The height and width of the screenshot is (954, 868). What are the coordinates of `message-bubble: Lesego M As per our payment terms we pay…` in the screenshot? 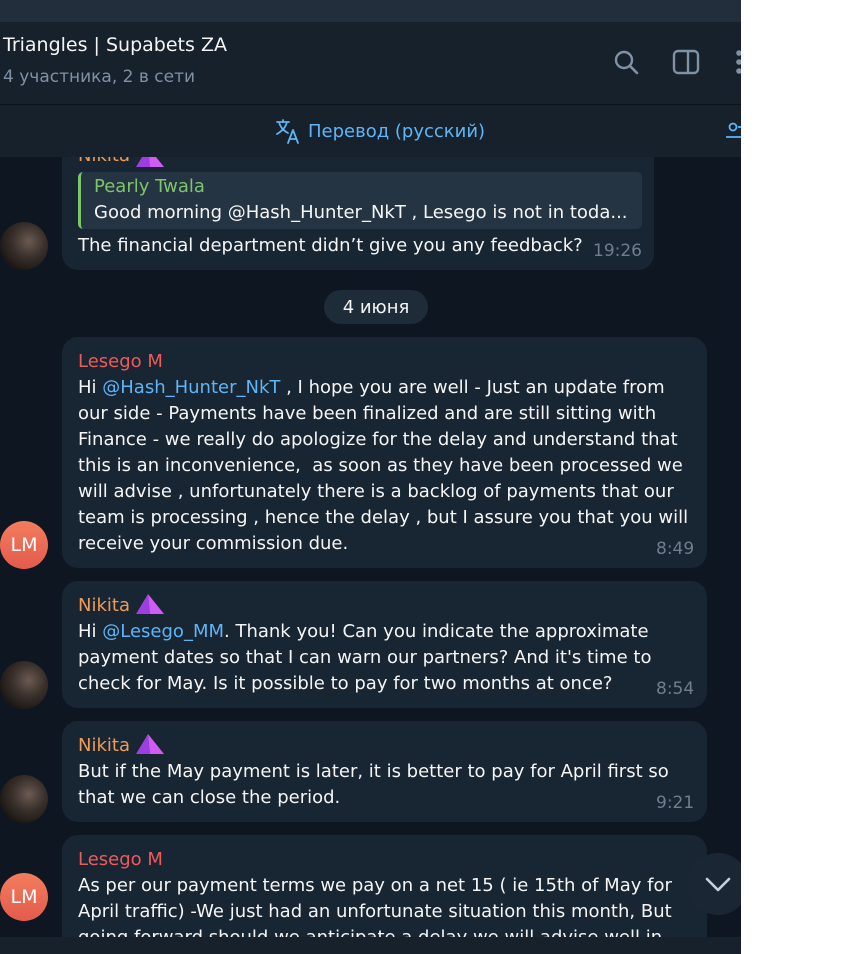 It's located at (384, 886).